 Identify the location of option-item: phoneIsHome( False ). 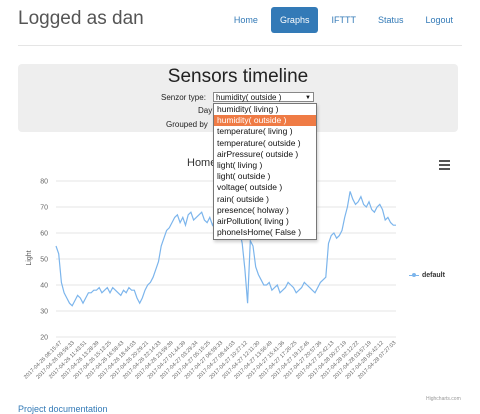
(265, 232).